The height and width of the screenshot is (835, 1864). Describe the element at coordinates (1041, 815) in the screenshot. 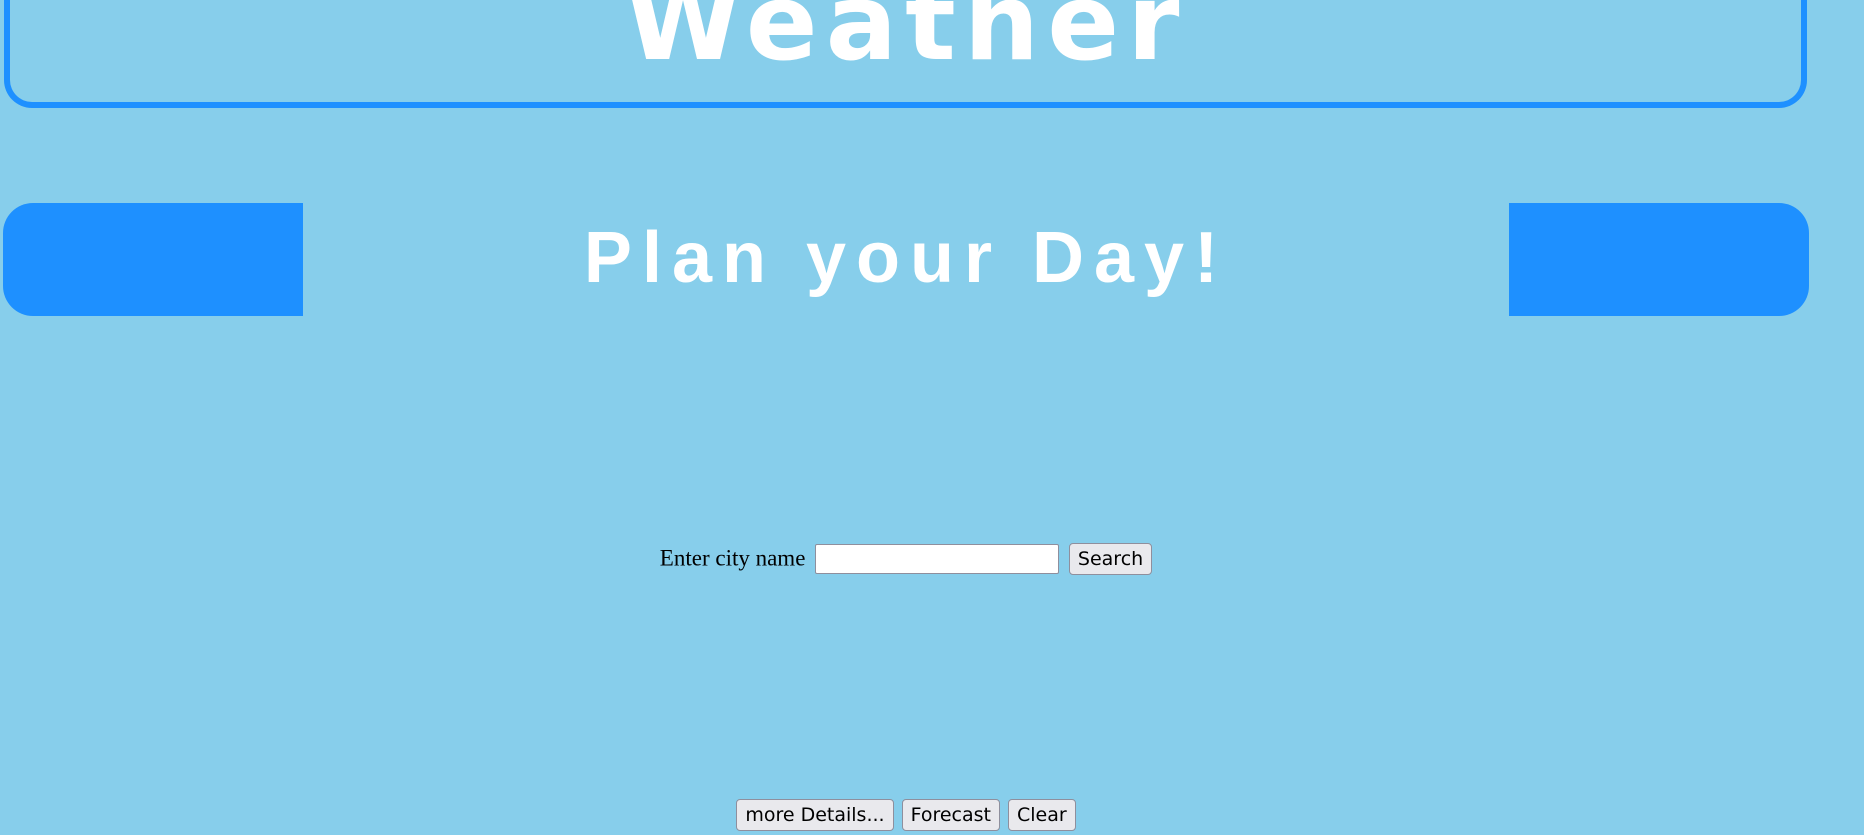

I see `clear-button: Clear` at that location.